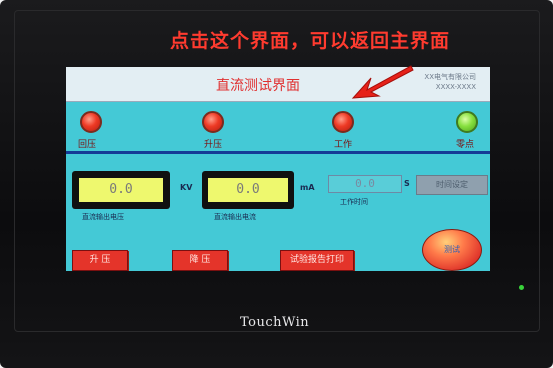 The image size is (553, 368). Describe the element at coordinates (91, 122) in the screenshot. I see `lamp-return-icon` at that location.